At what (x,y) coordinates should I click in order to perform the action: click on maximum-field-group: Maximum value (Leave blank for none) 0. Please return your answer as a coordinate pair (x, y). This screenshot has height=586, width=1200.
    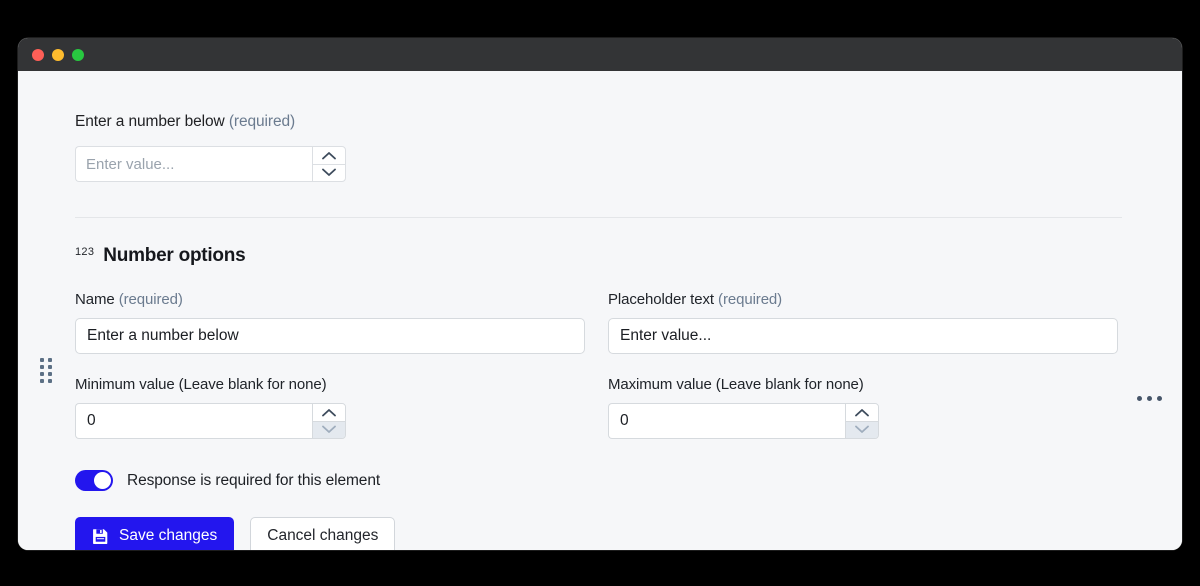
    Looking at the image, I should click on (874, 407).